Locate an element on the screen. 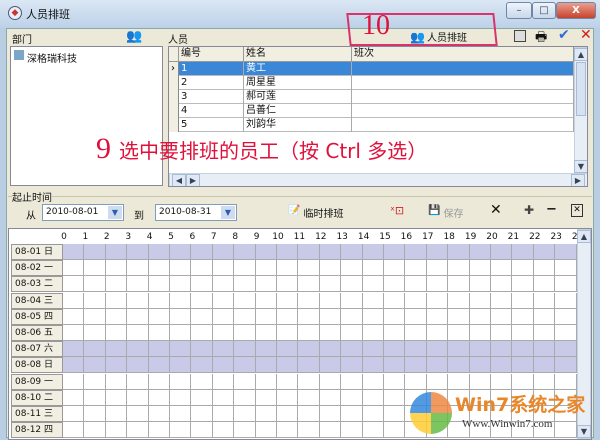 This screenshot has width=600, height=440. row-indicator: › is located at coordinates (174, 69).